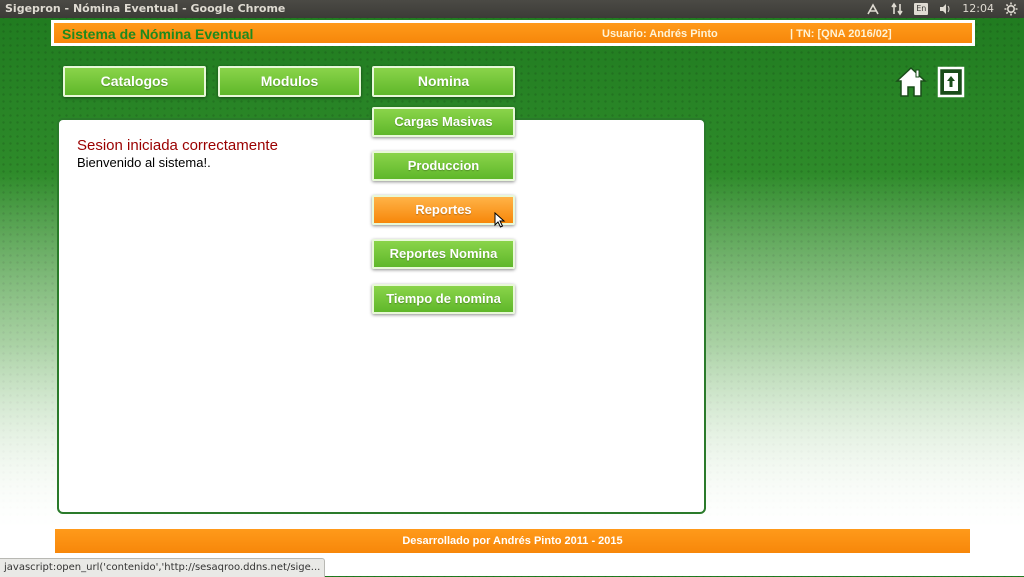 This screenshot has height=577, width=1024. I want to click on app-title: Sistema de Nómina Eventual, so click(158, 34).